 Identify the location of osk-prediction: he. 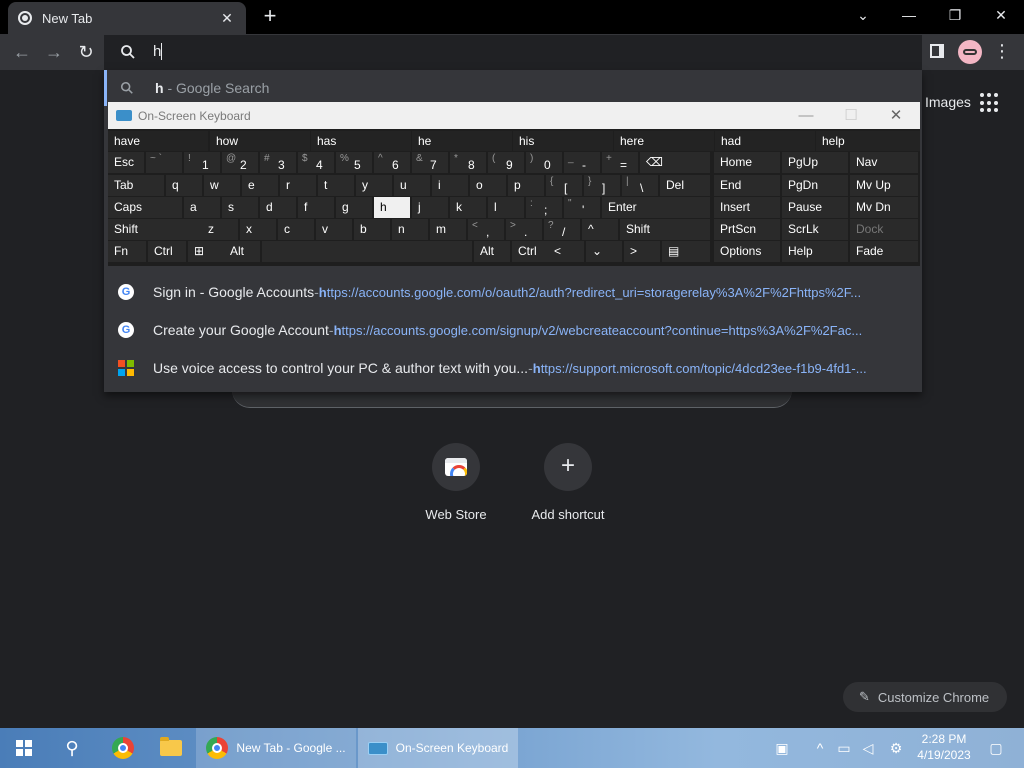
(462, 141).